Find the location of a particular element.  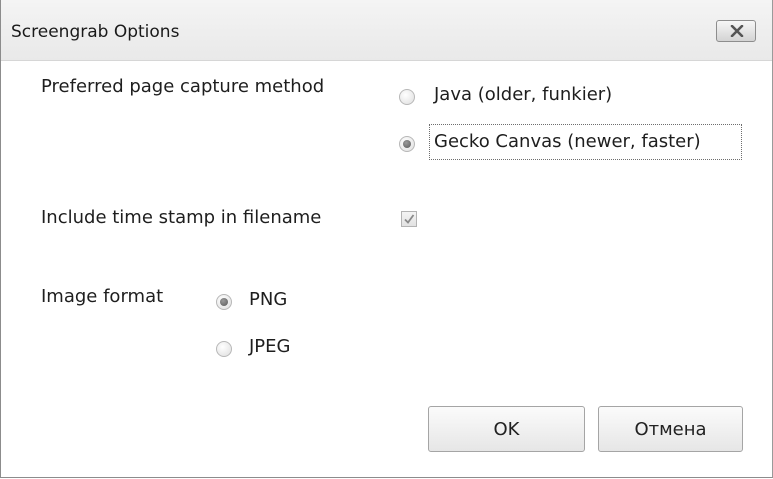

close-icon is located at coordinates (737, 31).